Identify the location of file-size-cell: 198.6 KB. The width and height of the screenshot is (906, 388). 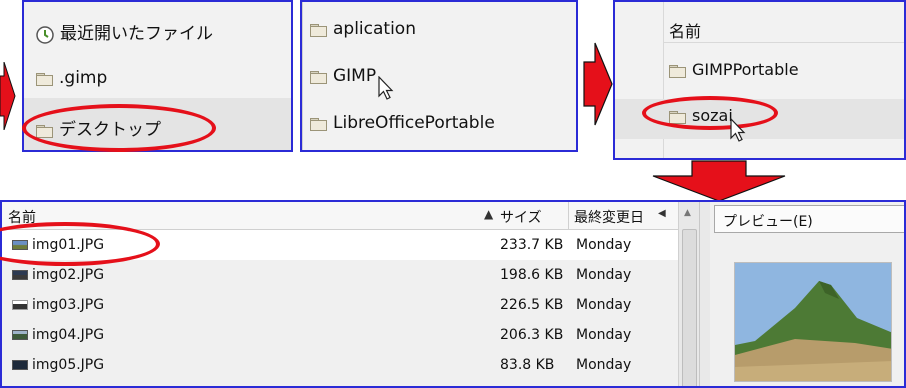
(532, 275).